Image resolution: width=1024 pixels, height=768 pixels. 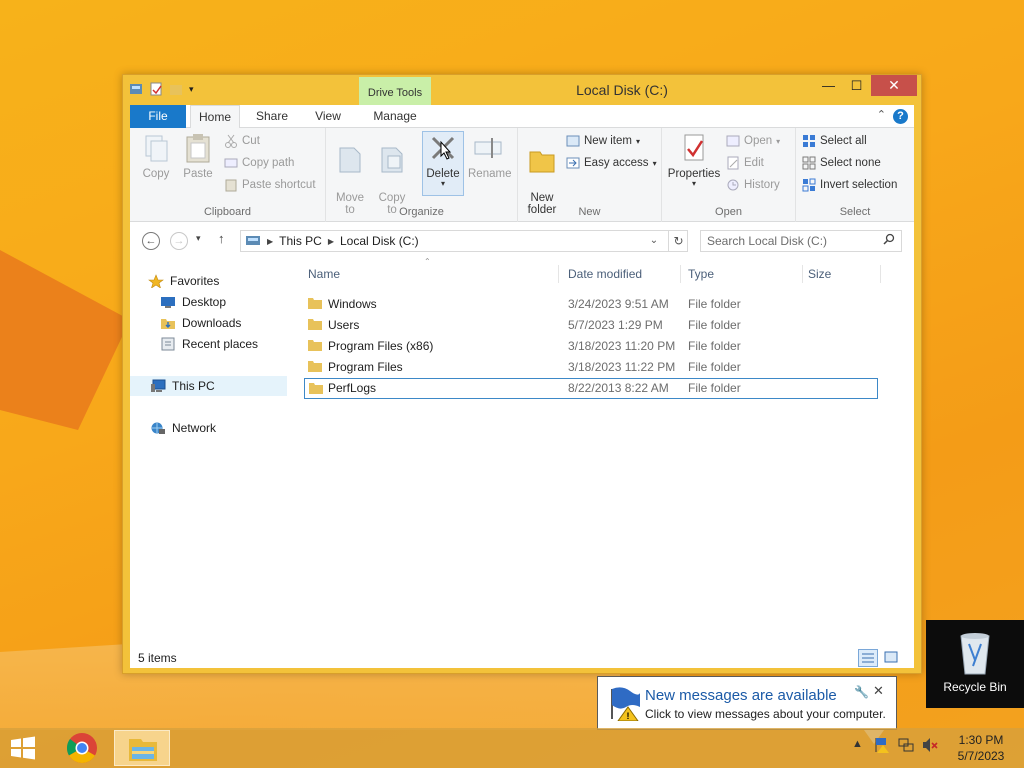 I want to click on network-icon, so click(x=158, y=428).